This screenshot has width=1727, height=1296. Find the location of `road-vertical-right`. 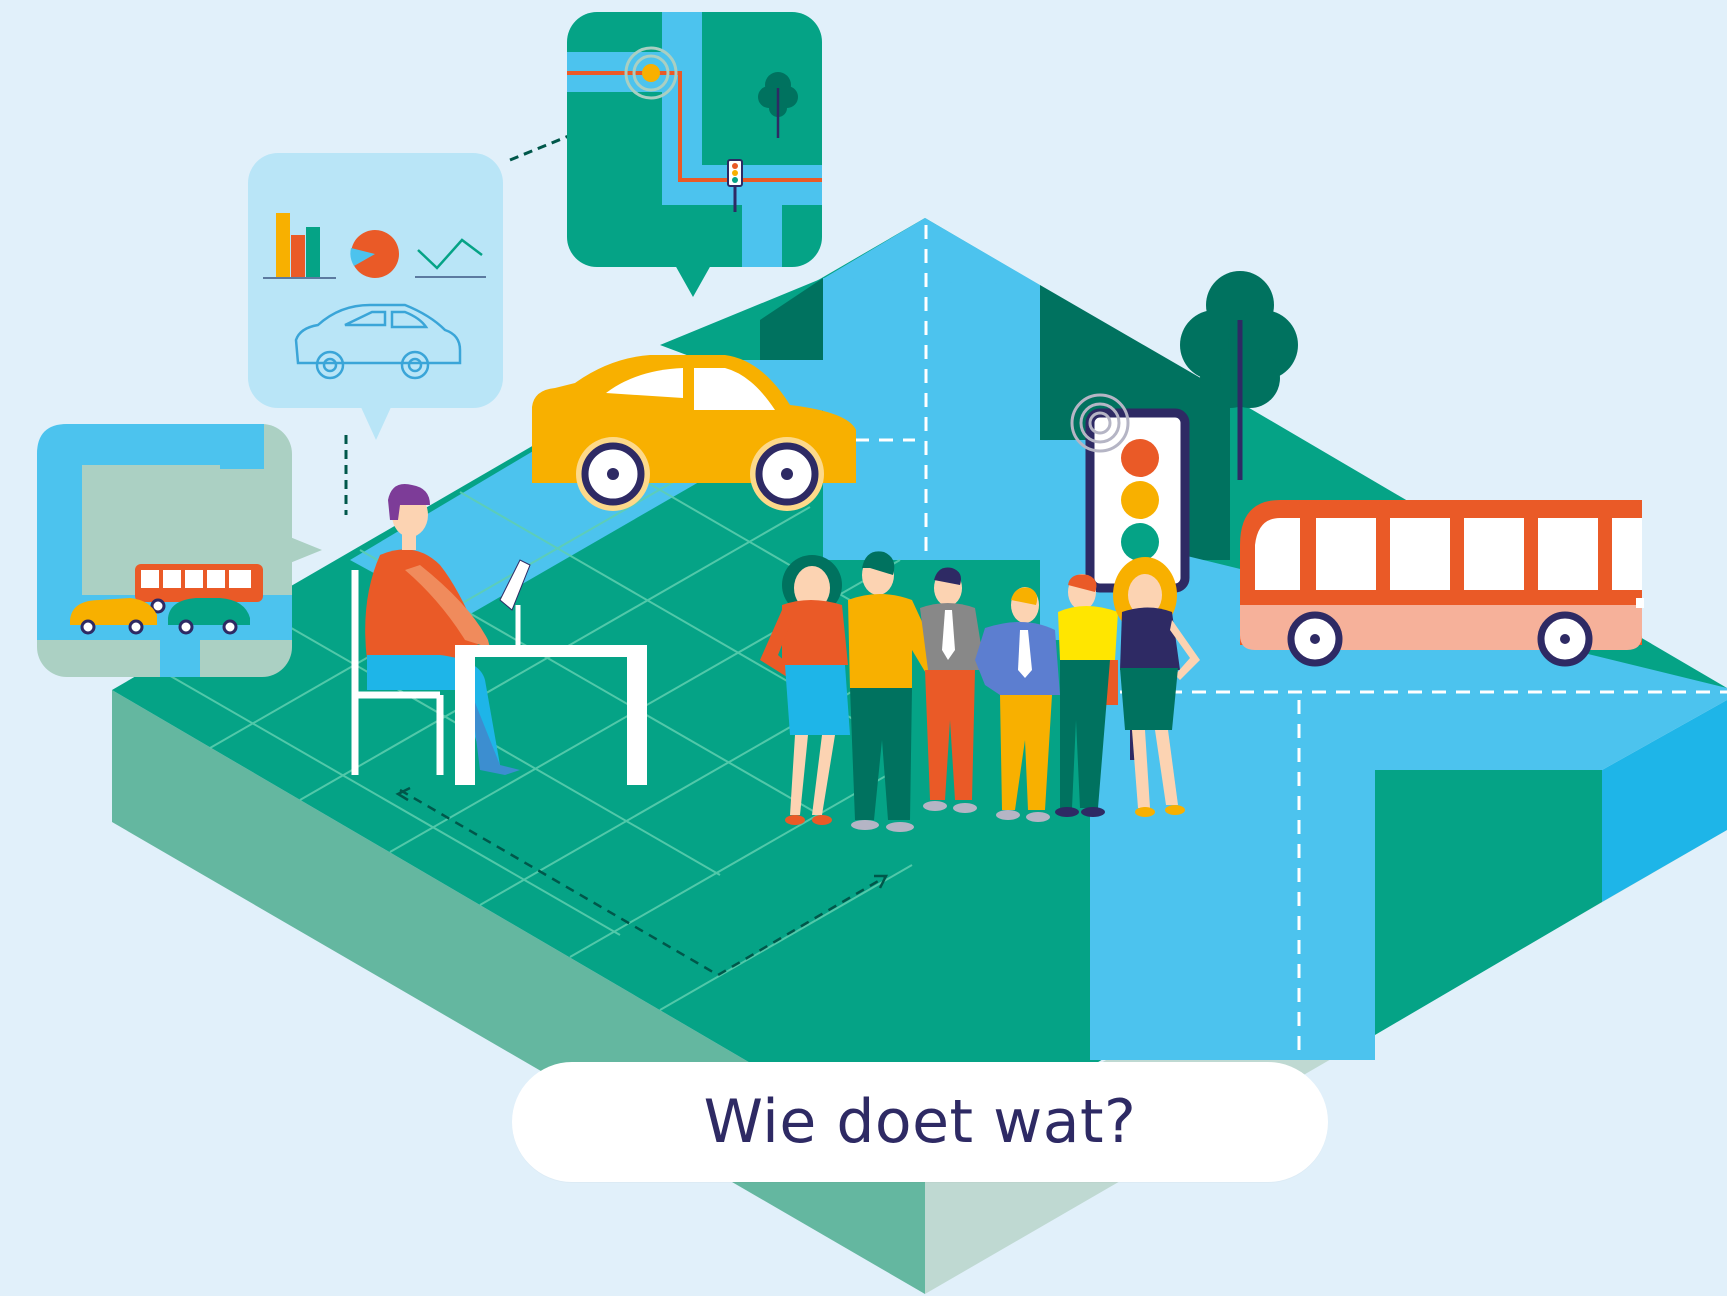

road-vertical-right is located at coordinates (1287, 850).